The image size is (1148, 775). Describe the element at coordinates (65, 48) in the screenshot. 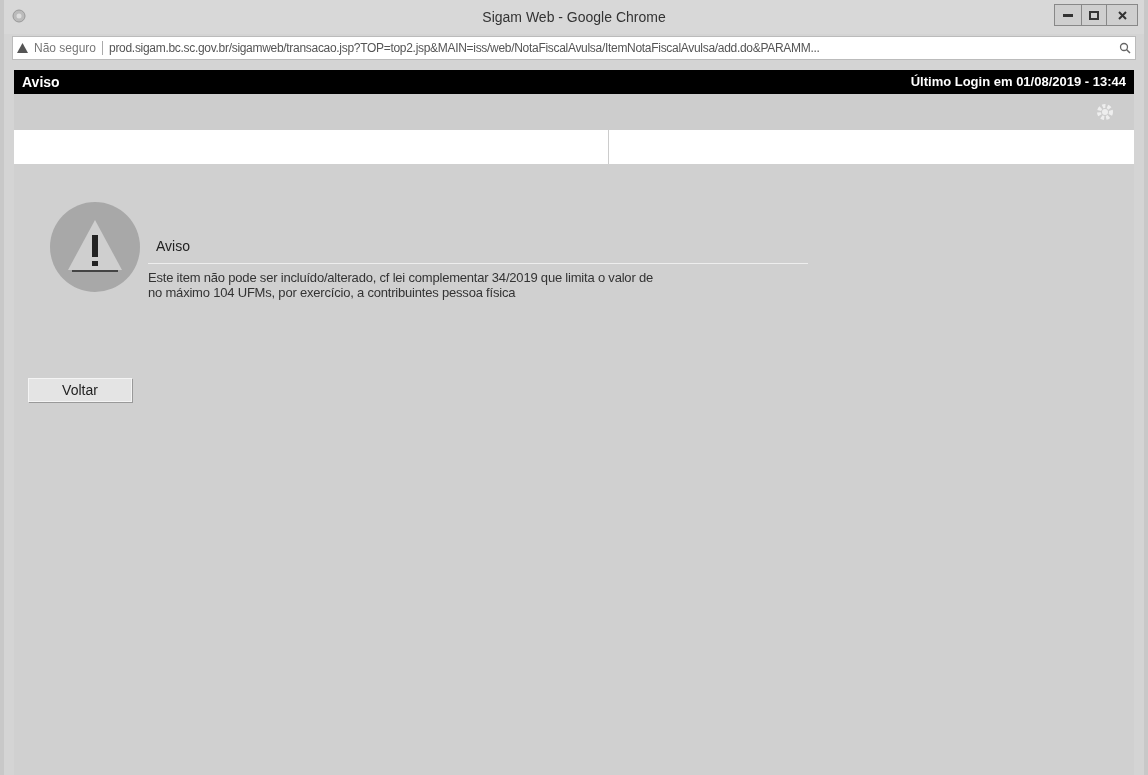

I see `security-label: Não seguro` at that location.